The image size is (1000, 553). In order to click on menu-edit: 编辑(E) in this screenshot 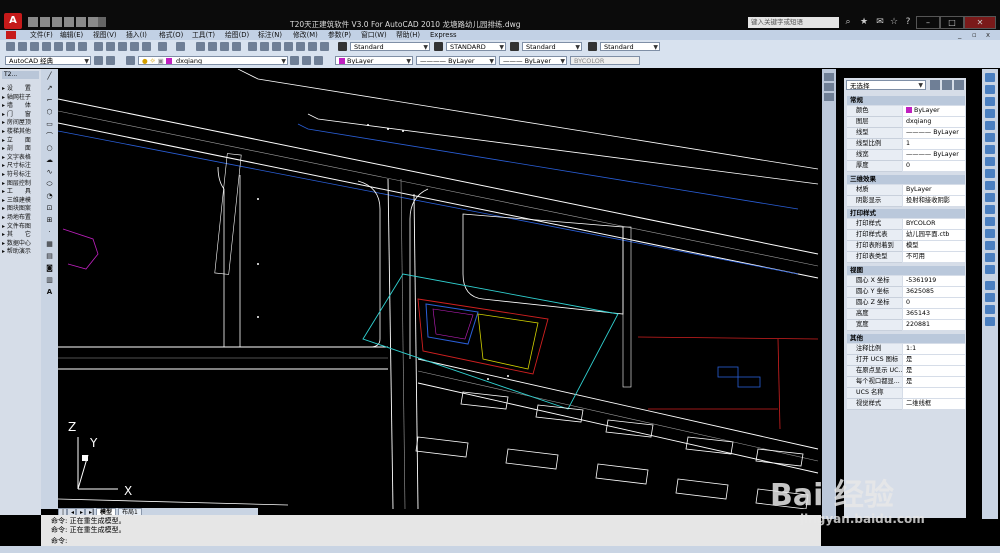, I will do `click(71, 35)`.